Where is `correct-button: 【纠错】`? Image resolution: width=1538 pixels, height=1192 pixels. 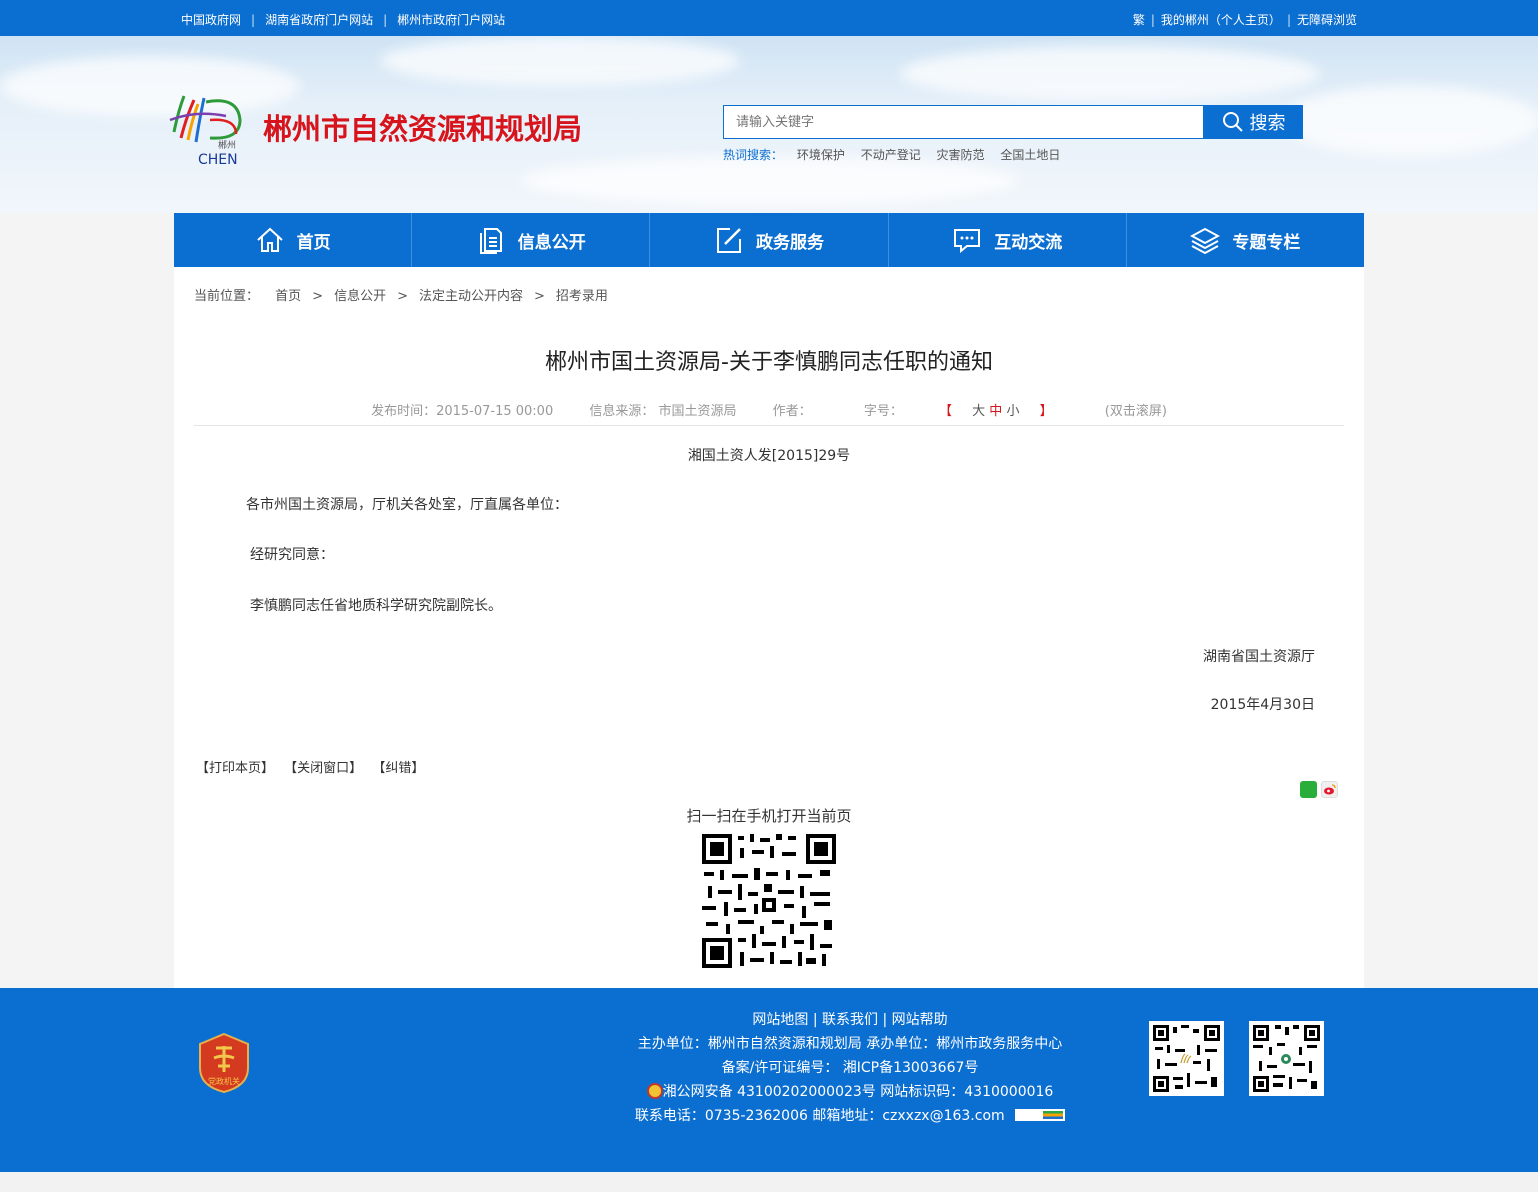
correct-button: 【纠错】 is located at coordinates (398, 768).